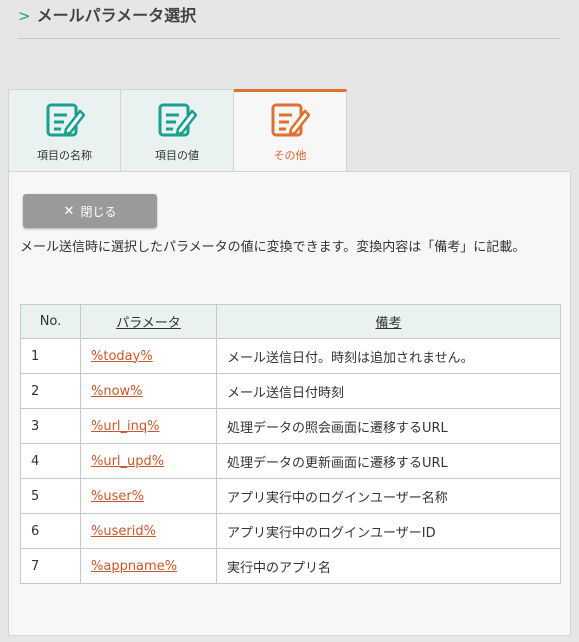  I want to click on tab-bar: 項目の名称 項目の値 その他, so click(177, 131).